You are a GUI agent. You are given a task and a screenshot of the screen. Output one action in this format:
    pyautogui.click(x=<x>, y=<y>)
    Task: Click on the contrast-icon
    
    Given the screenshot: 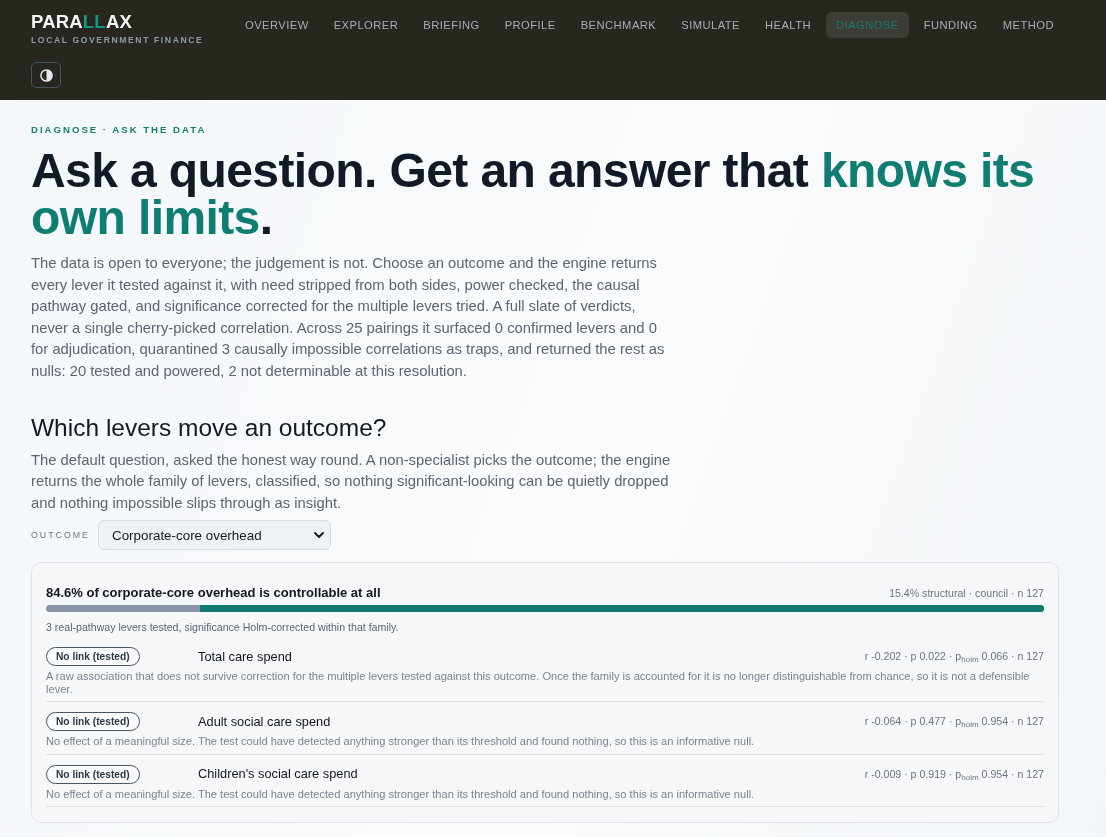 What is the action you would take?
    pyautogui.click(x=46, y=75)
    